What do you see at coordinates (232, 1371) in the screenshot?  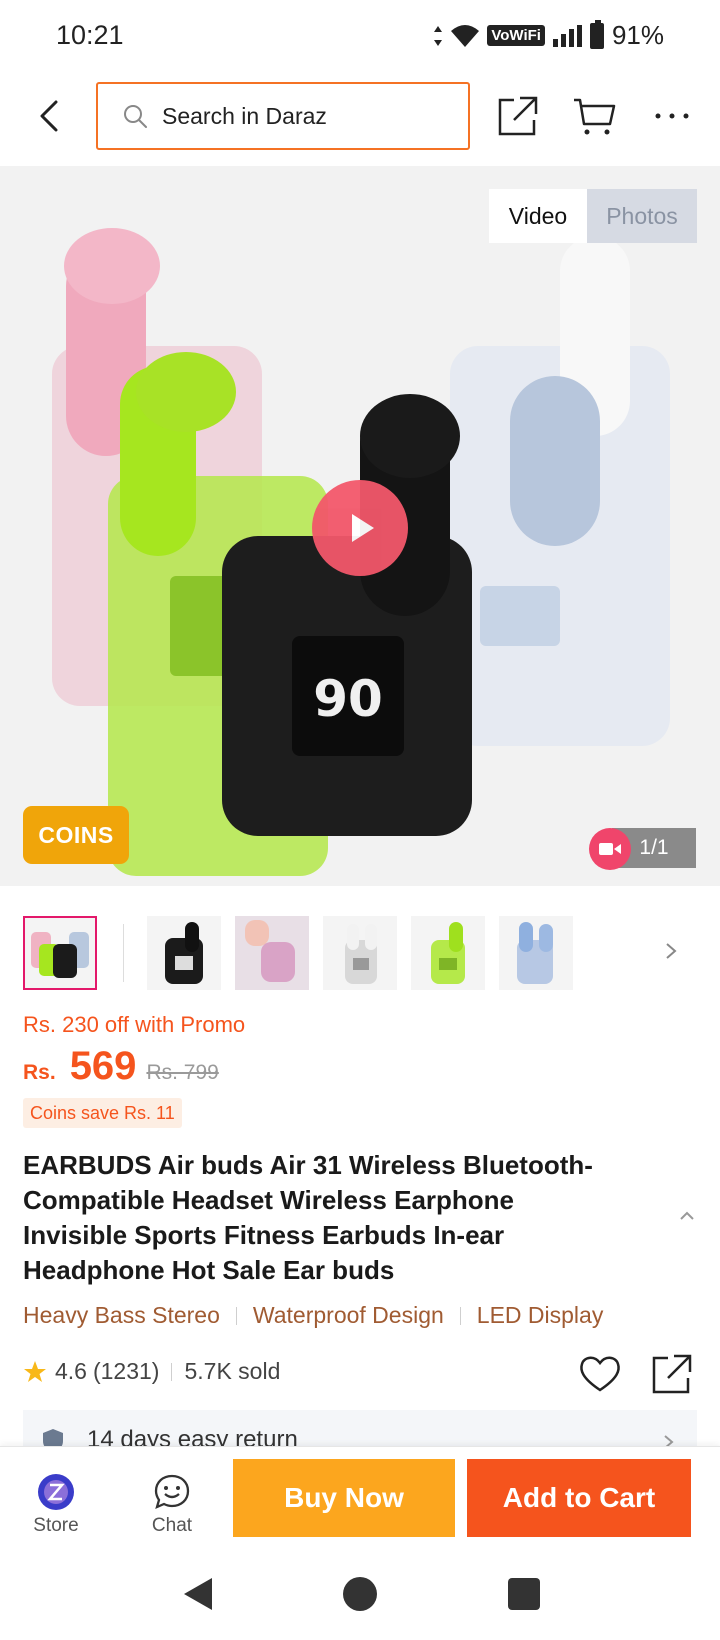 I see `sold-count: 5.7K sold` at bounding box center [232, 1371].